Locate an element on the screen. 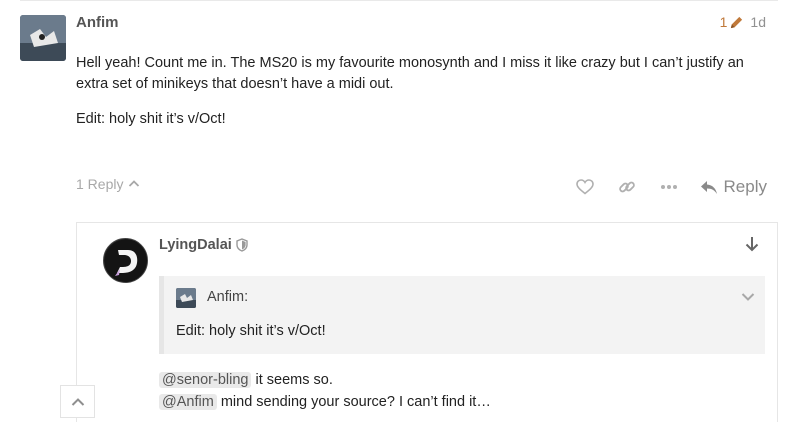 This screenshot has width=785, height=422. reply-username-group: LyingDalai is located at coordinates (203, 245).